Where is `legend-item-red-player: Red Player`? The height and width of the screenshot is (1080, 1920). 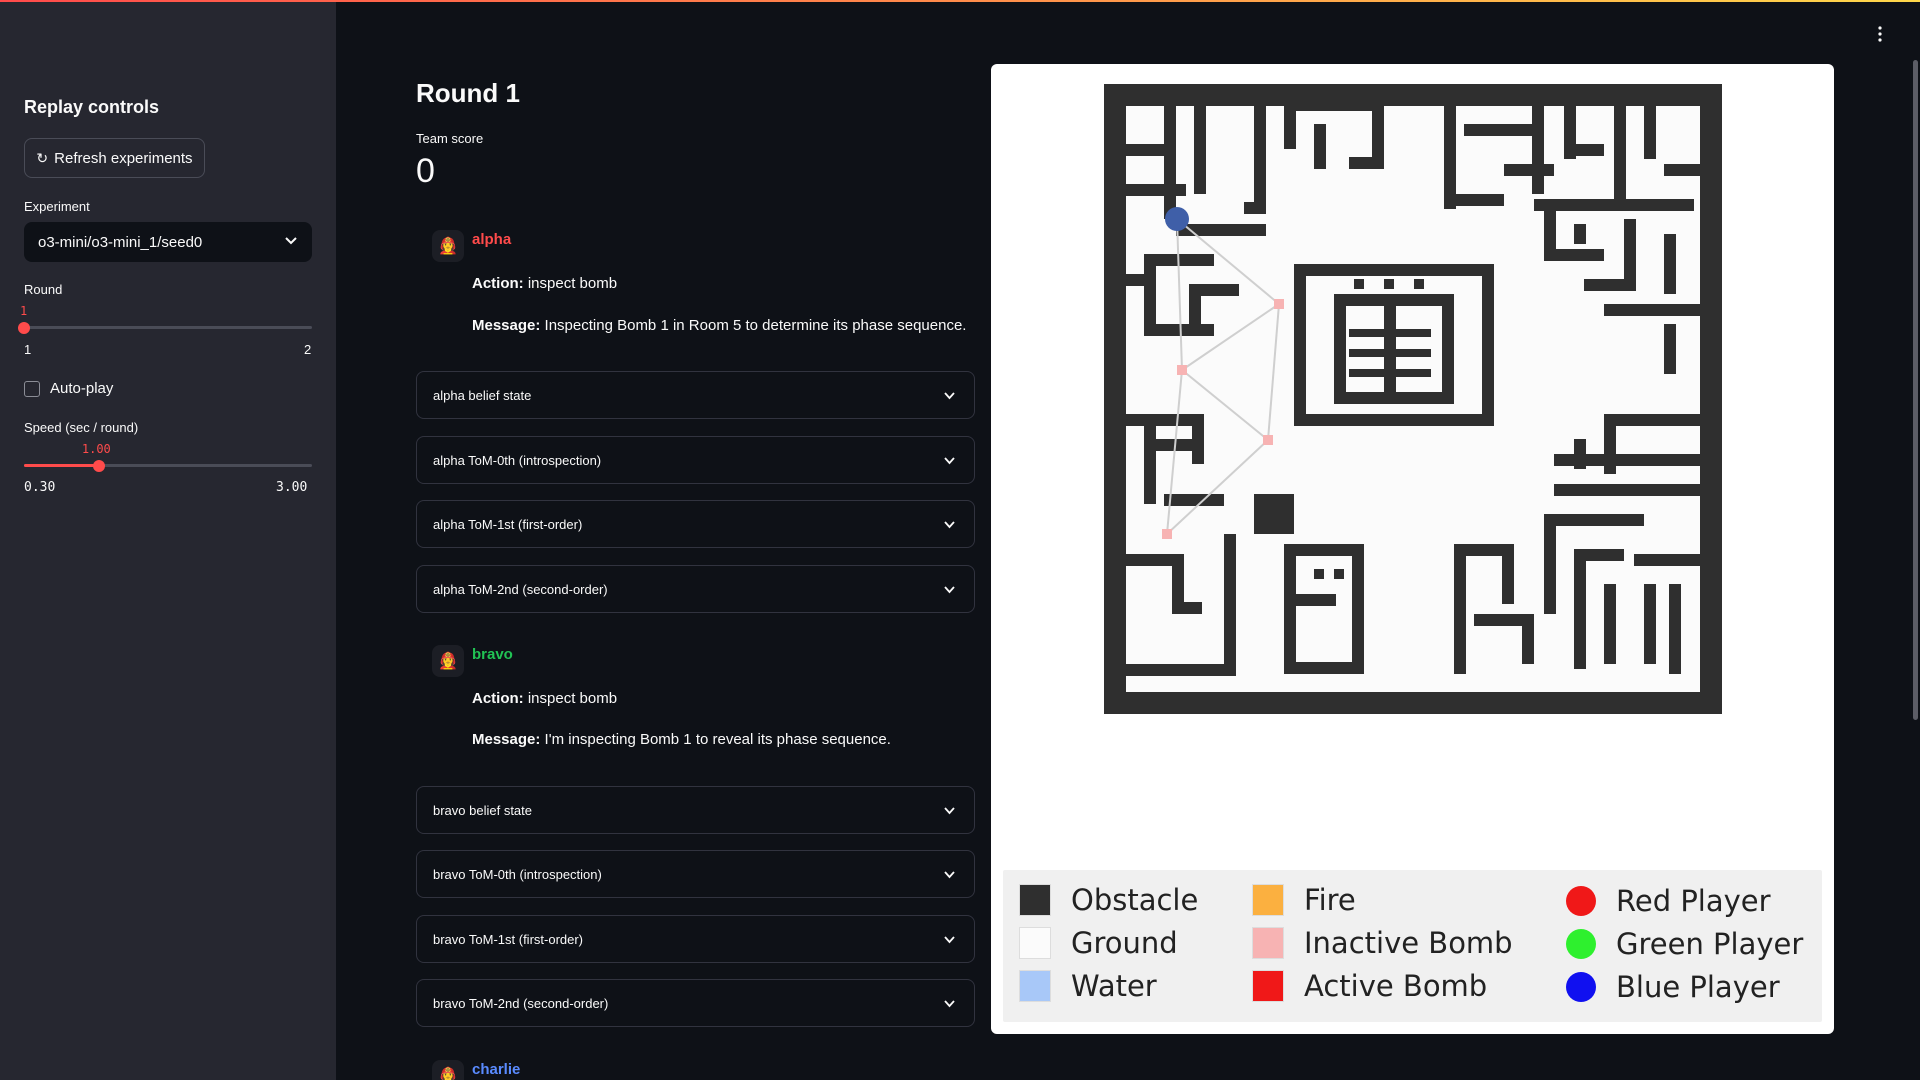
legend-item-red-player: Red Player is located at coordinates (1668, 901).